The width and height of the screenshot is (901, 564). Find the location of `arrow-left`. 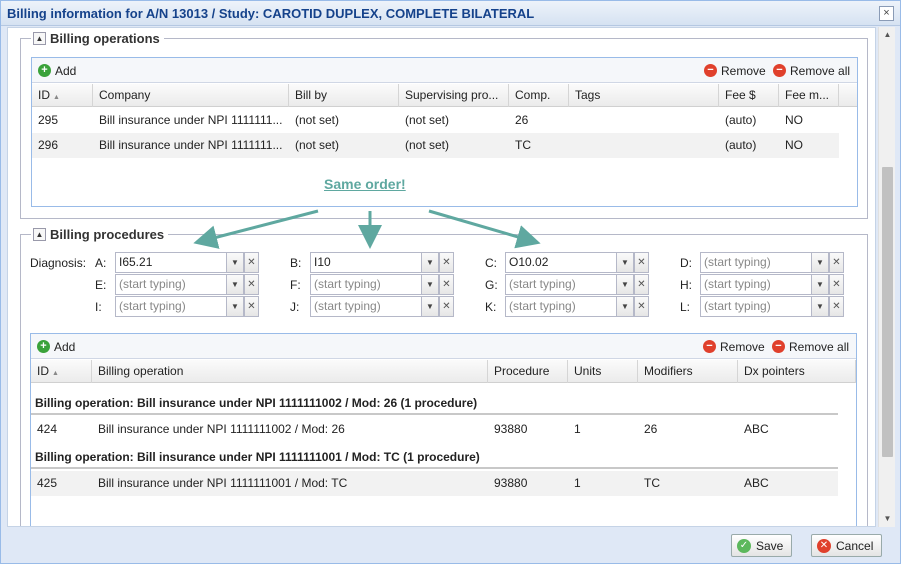

arrow-left is located at coordinates (256, 229).